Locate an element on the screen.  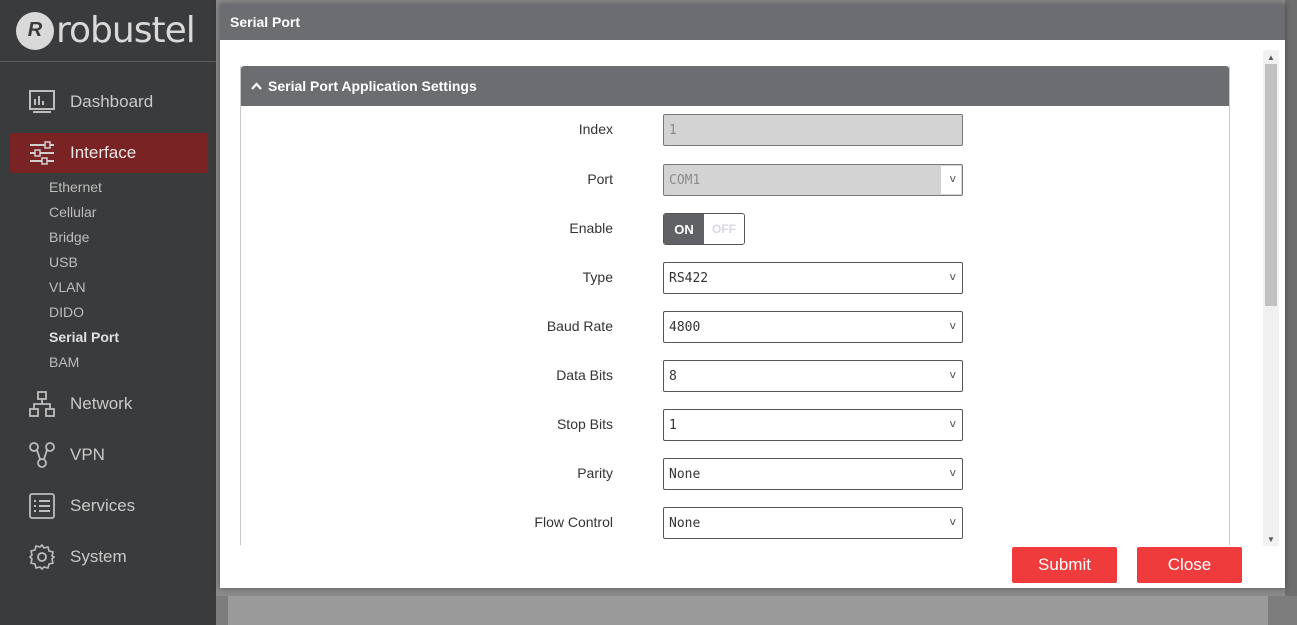
dashboard-icon is located at coordinates (42, 102).